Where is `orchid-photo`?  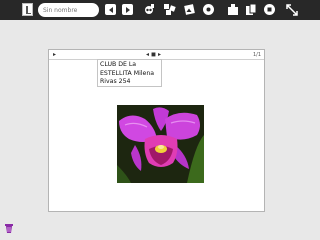 orchid-photo is located at coordinates (160, 144).